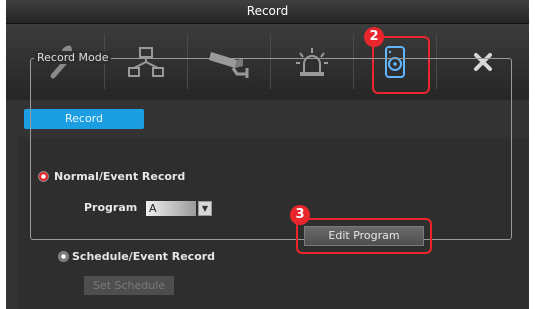 This screenshot has width=535, height=309. I want to click on schedule-event-label: Schedule/Event Record, so click(144, 256).